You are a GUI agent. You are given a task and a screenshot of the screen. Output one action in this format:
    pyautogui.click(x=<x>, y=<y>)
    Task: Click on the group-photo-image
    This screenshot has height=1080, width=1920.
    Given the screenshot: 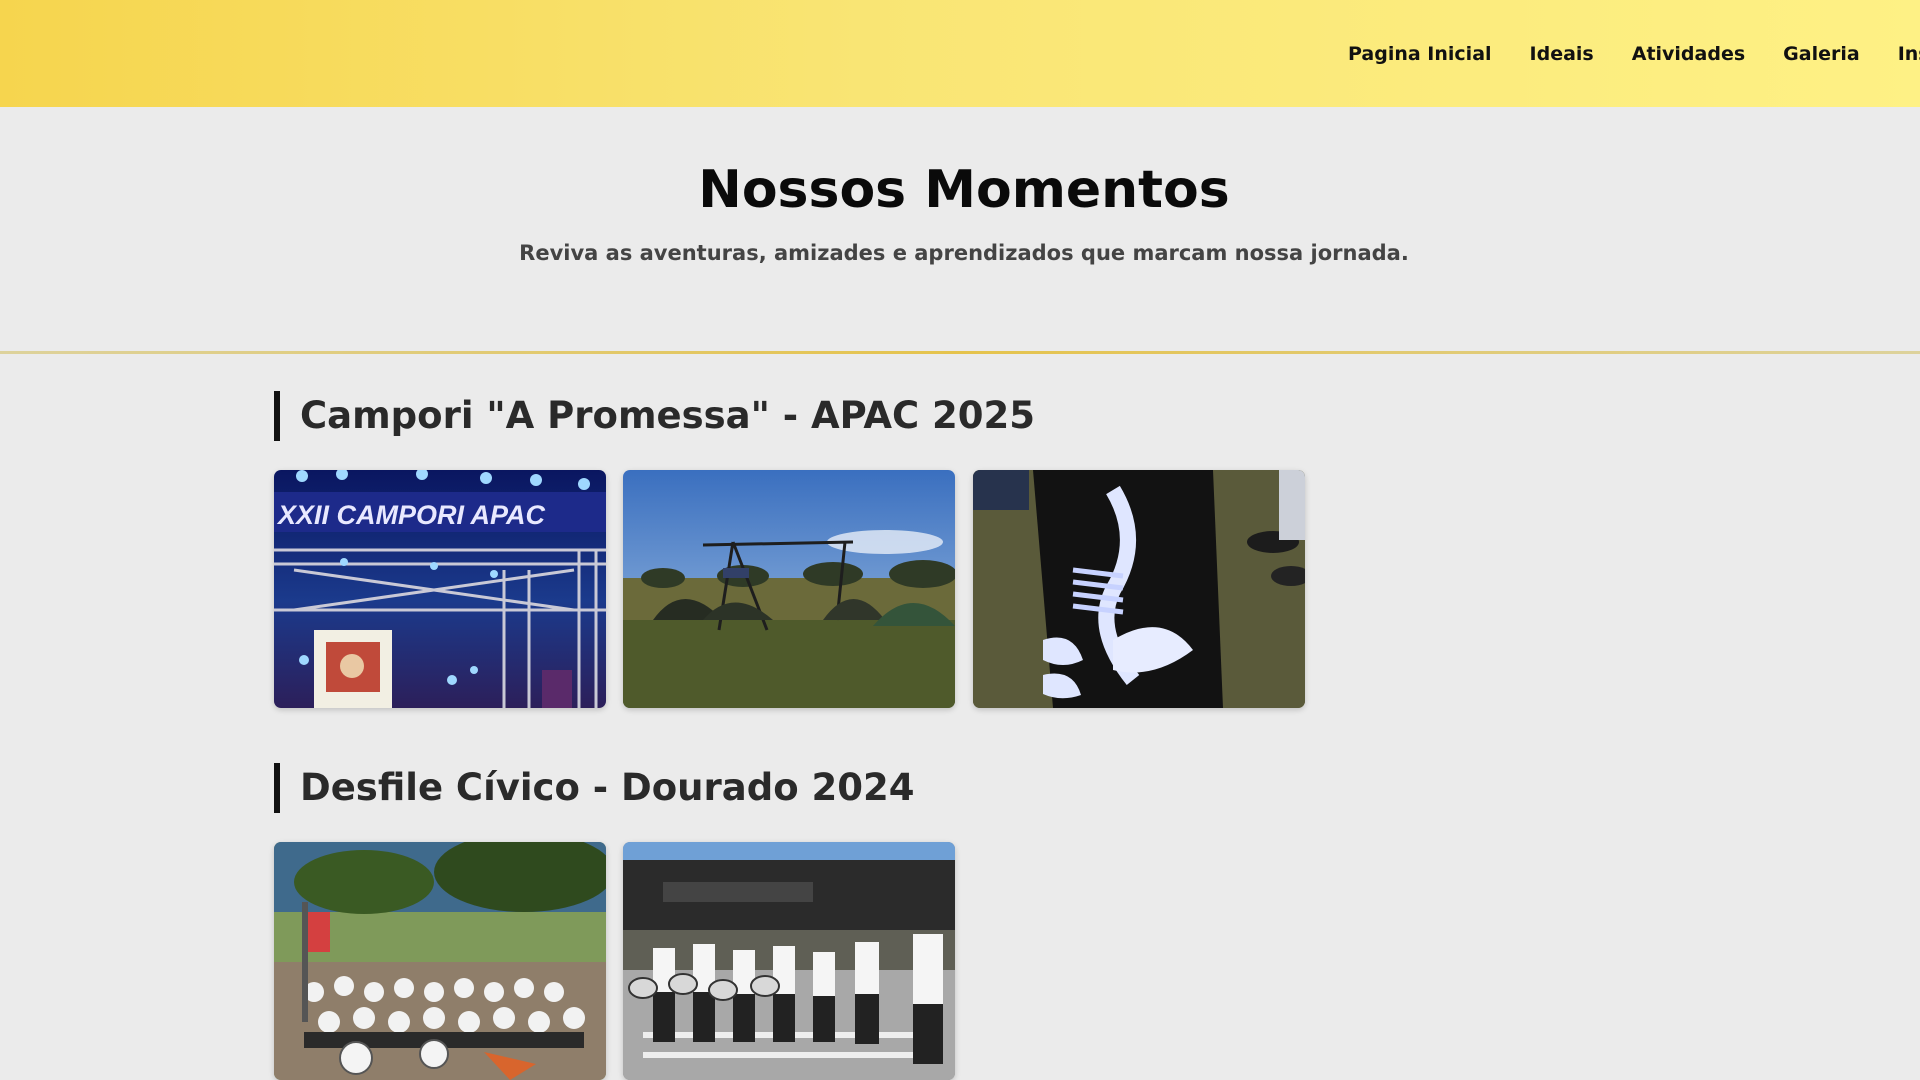 What is the action you would take?
    pyautogui.click(x=440, y=961)
    